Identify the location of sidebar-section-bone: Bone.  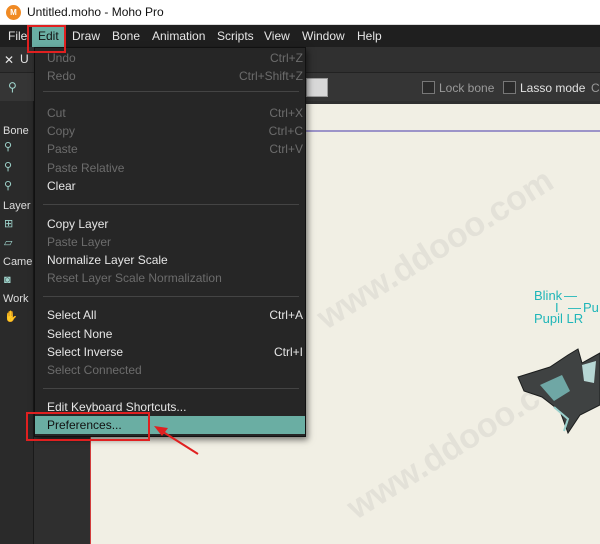
(16, 131).